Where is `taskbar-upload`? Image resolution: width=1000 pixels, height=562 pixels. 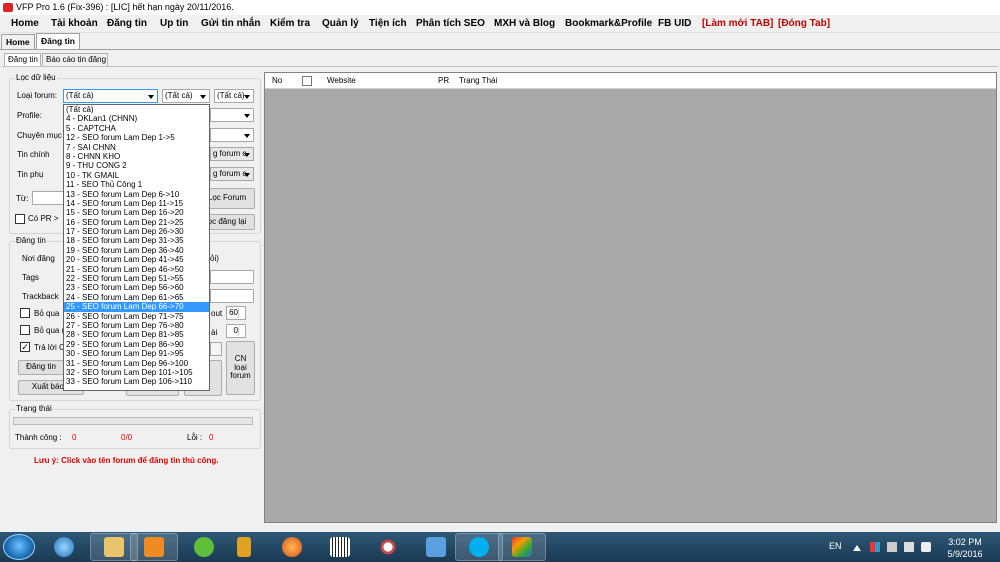
taskbar-upload is located at coordinates (436, 547).